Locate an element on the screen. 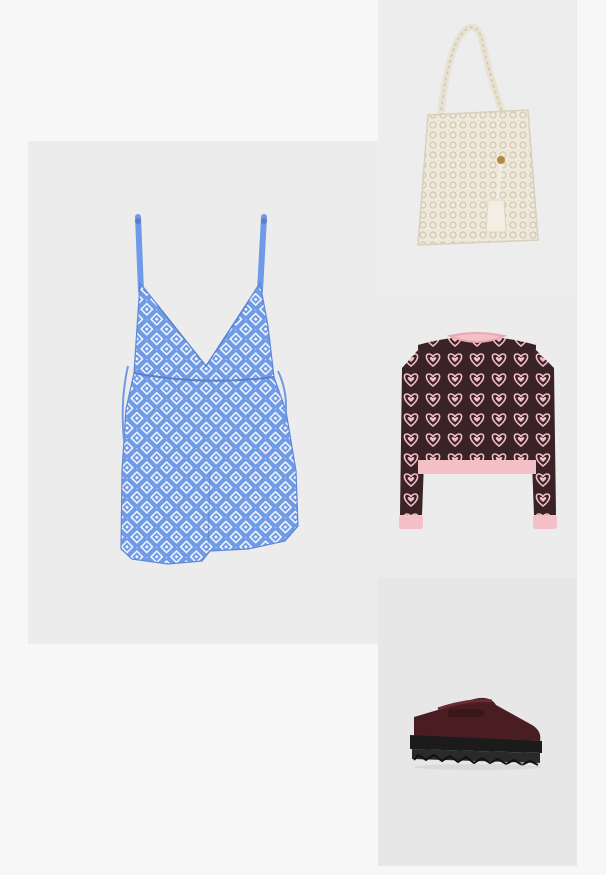 This screenshot has height=875, width=606. romper-image is located at coordinates (209, 389).